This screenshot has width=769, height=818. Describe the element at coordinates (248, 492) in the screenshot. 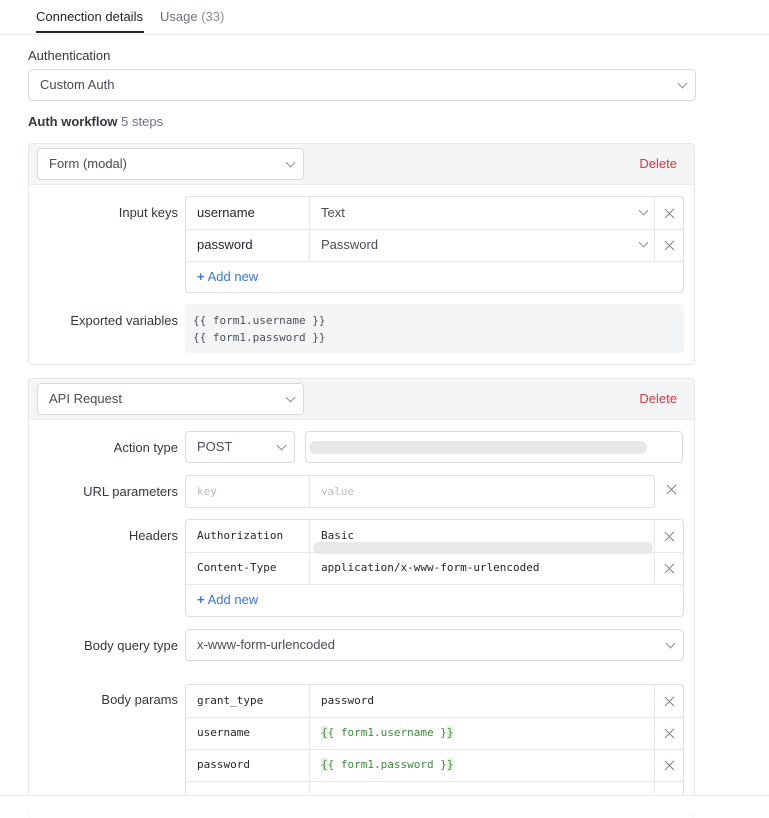

I see `url-param-key-input: key` at that location.